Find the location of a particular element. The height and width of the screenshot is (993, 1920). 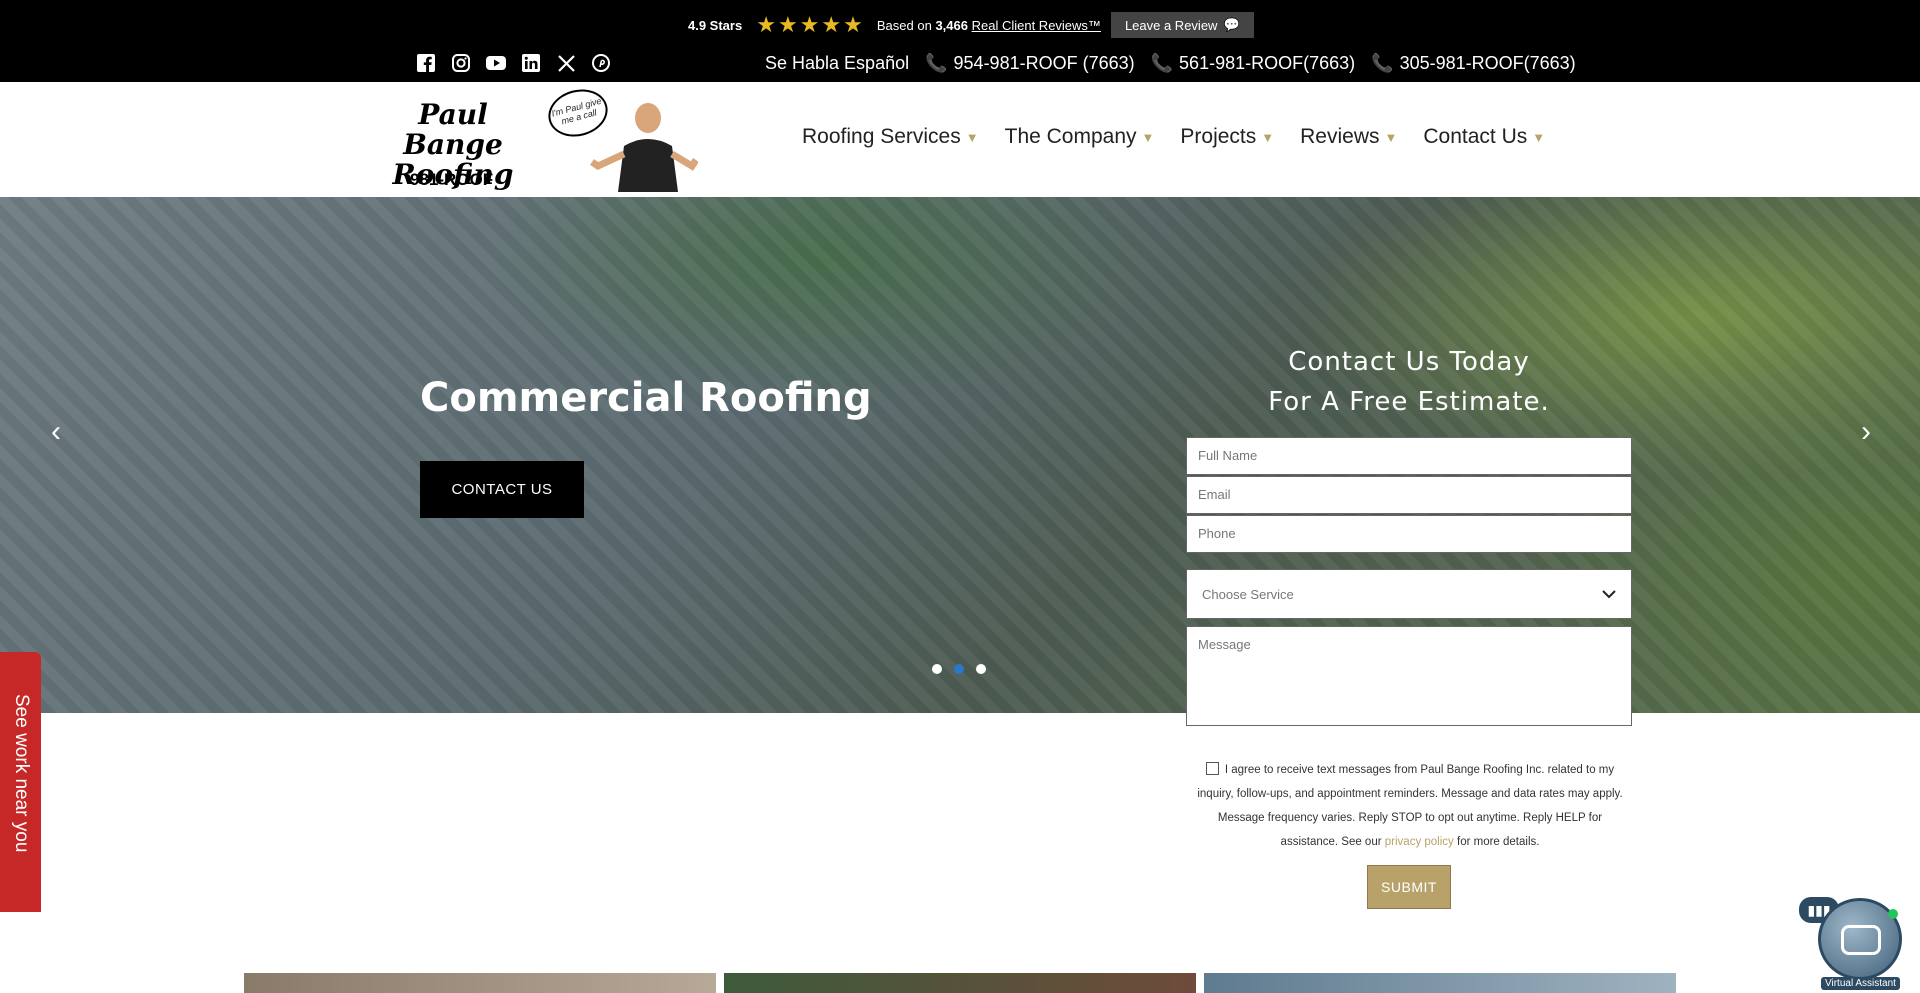

review-count: 3,466 is located at coordinates (951, 25).